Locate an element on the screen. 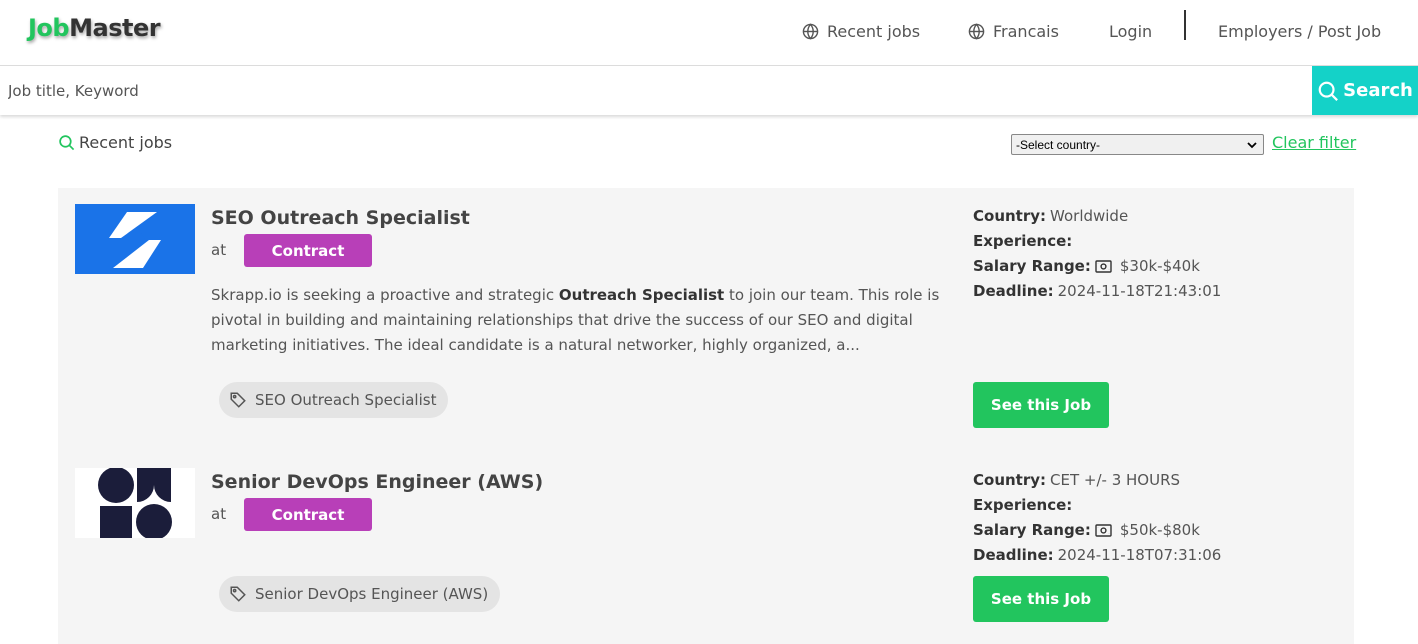 The height and width of the screenshot is (644, 1418). meta-deadline-value: 2024-11-18T07:31:06 is located at coordinates (1139, 555).